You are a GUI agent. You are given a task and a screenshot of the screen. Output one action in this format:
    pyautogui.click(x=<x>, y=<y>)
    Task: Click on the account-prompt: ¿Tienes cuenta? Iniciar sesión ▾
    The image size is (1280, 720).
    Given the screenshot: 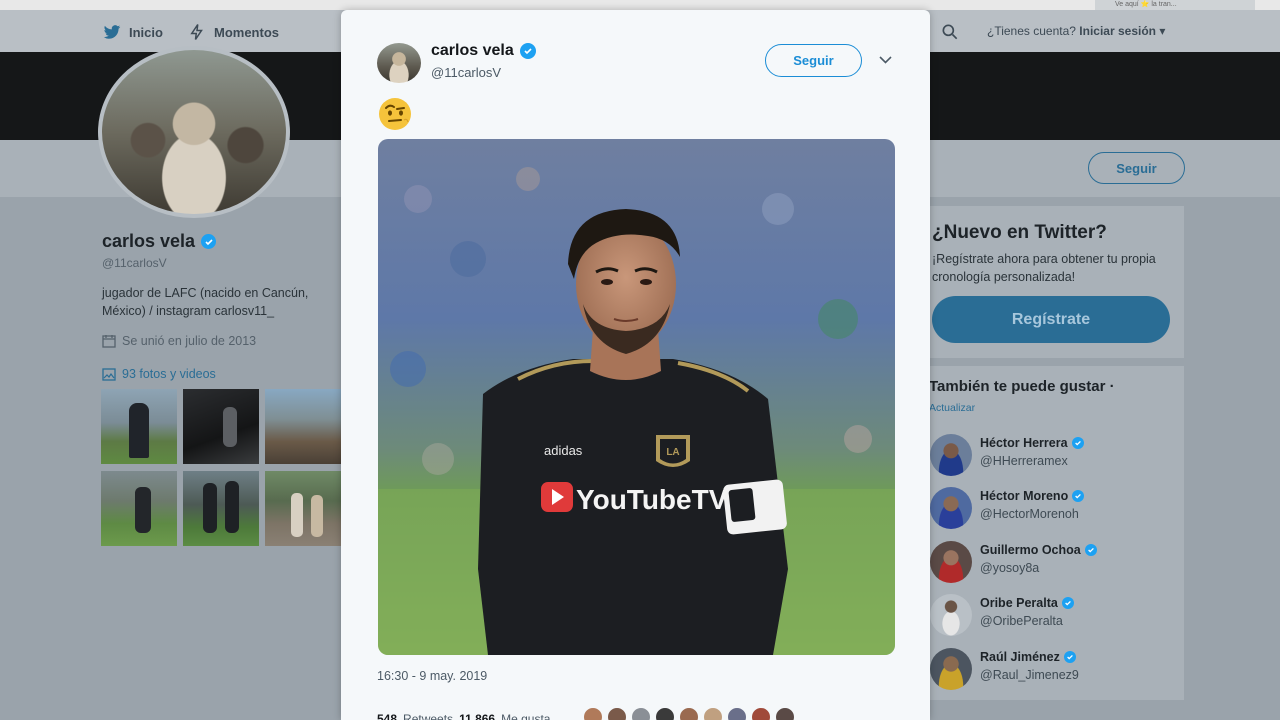 What is the action you would take?
    pyautogui.click(x=1076, y=31)
    